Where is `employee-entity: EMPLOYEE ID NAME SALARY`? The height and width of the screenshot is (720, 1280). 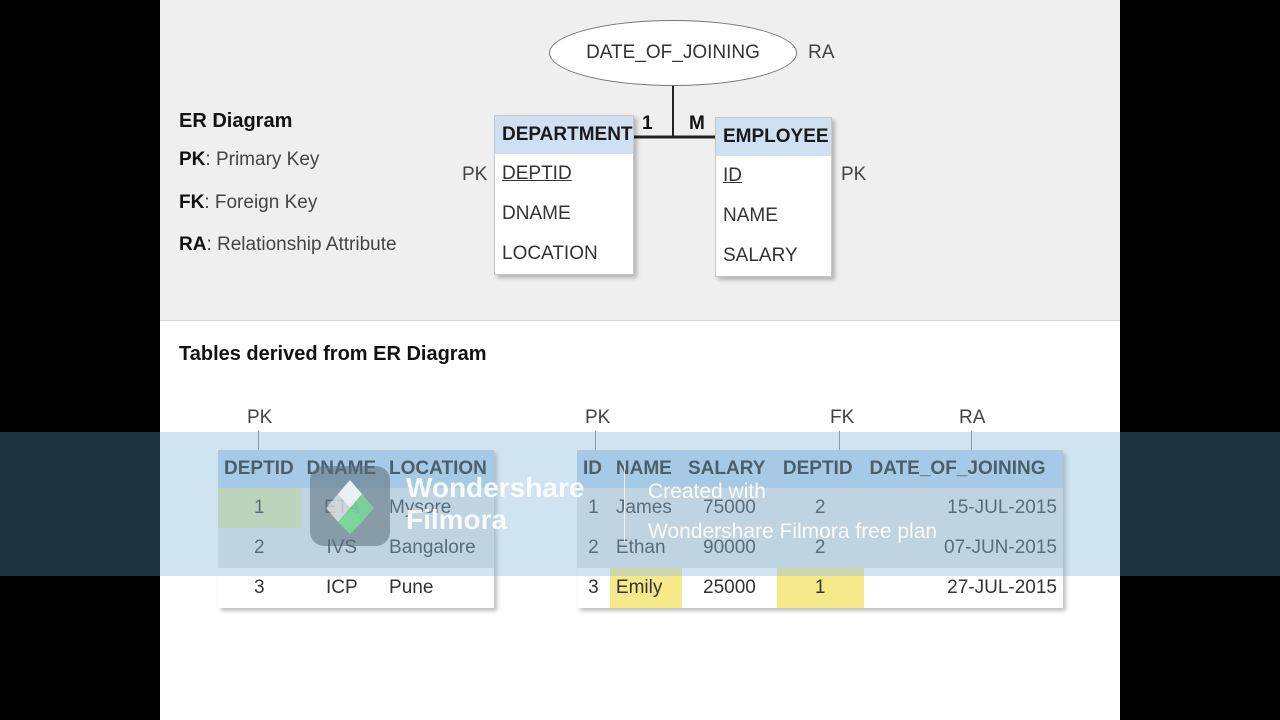 employee-entity: EMPLOYEE ID NAME SALARY is located at coordinates (773, 197).